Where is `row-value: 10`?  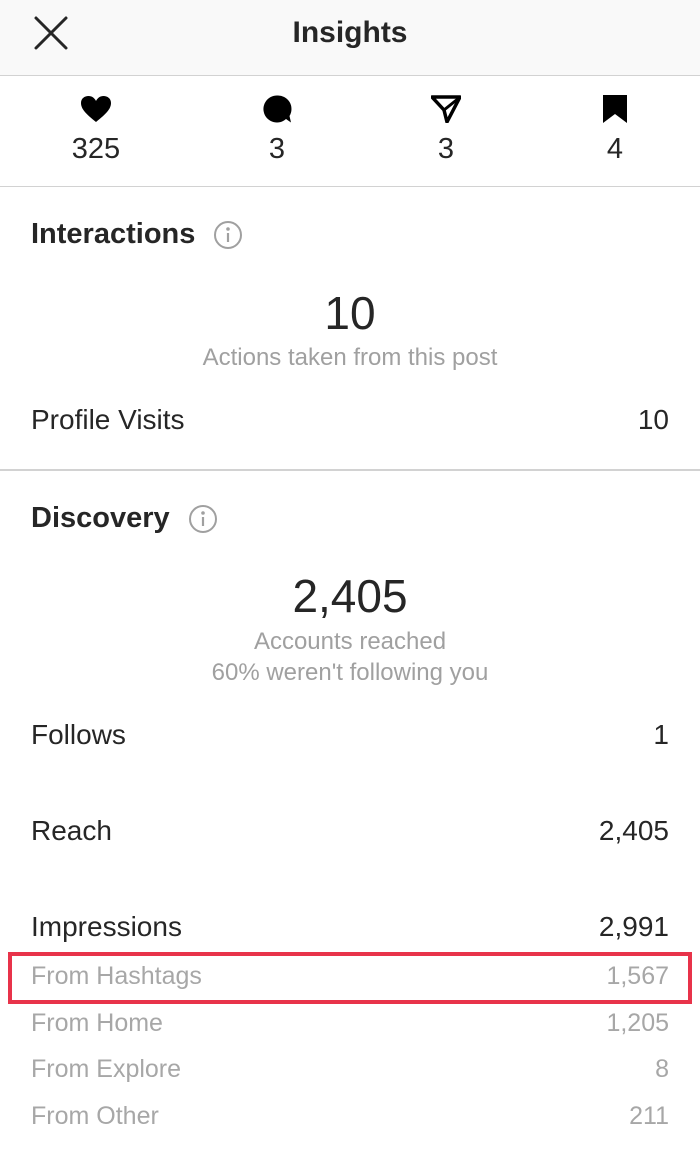
row-value: 10 is located at coordinates (653, 419).